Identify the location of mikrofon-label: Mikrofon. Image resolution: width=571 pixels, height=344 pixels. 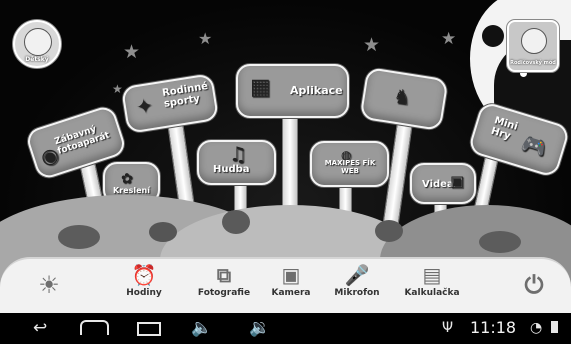
(357, 293).